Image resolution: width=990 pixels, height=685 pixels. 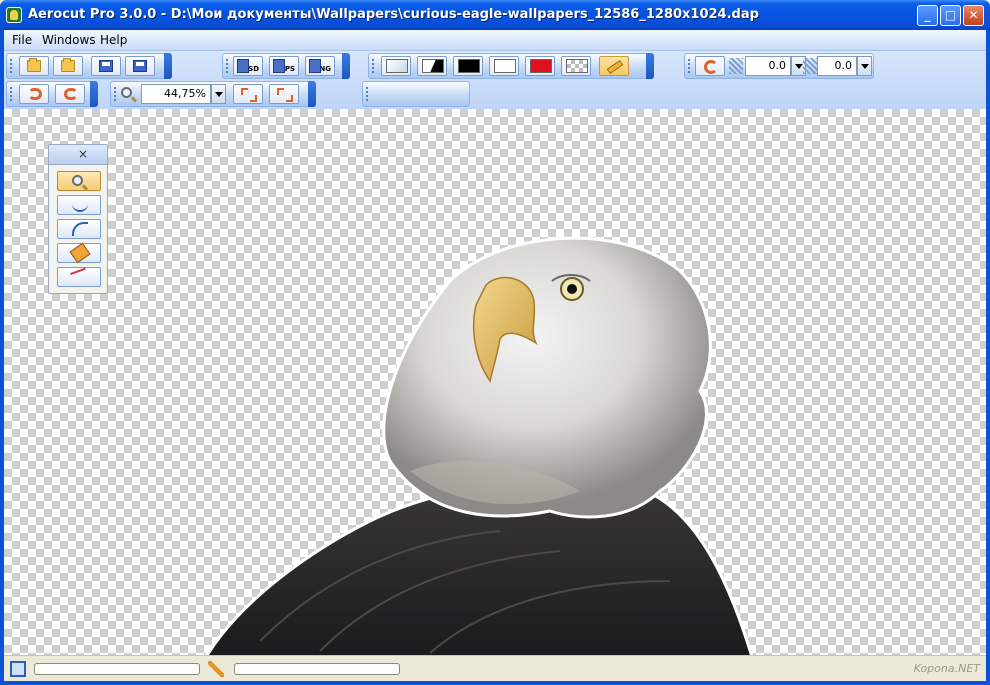 I want to click on menu-file: File, so click(x=22, y=40).